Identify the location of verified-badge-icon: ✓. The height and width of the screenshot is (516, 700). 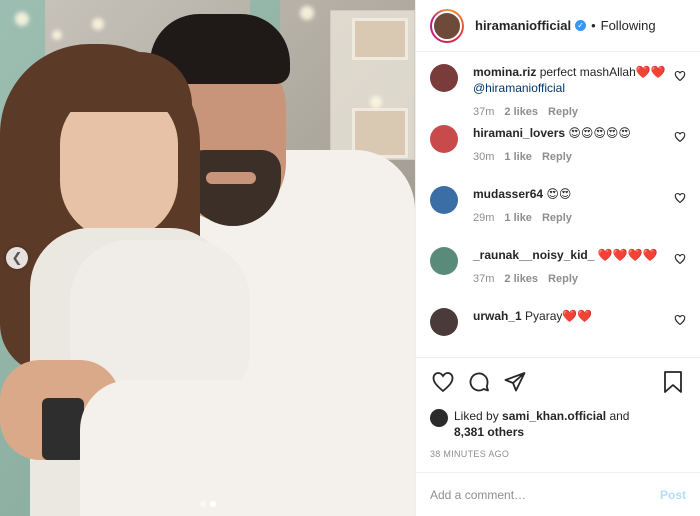
(581, 25).